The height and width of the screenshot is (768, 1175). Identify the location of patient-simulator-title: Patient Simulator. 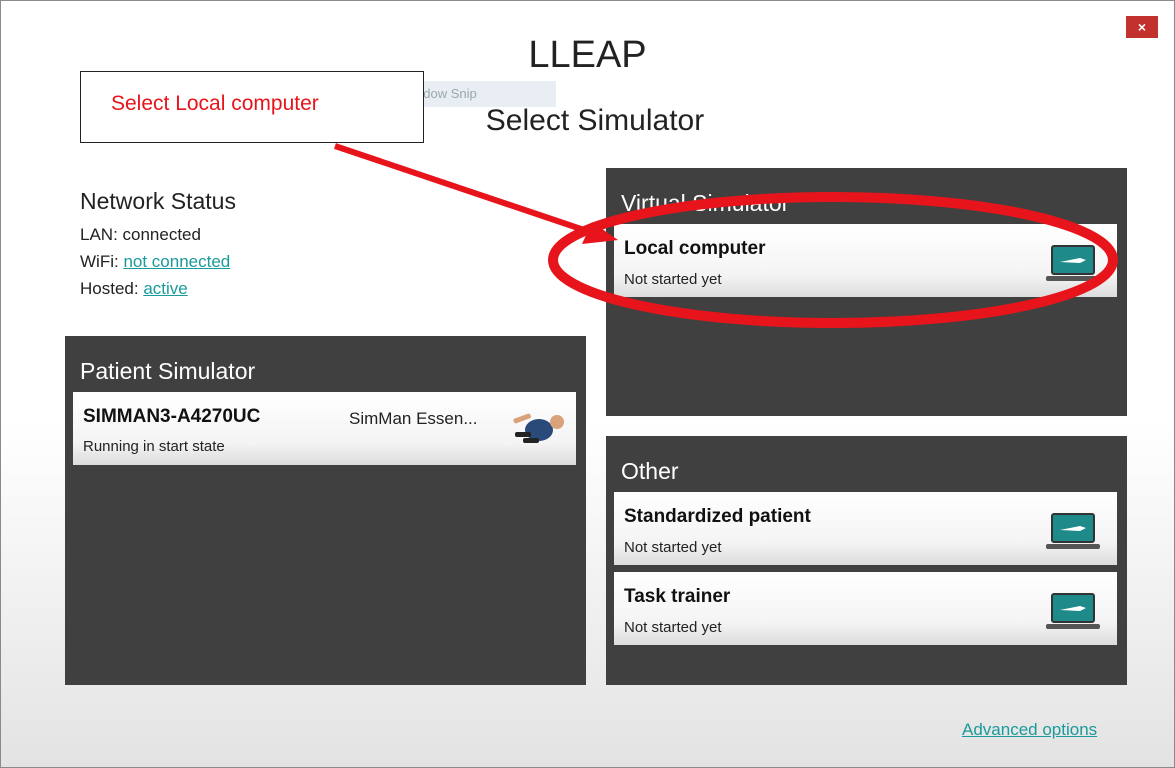
(168, 371).